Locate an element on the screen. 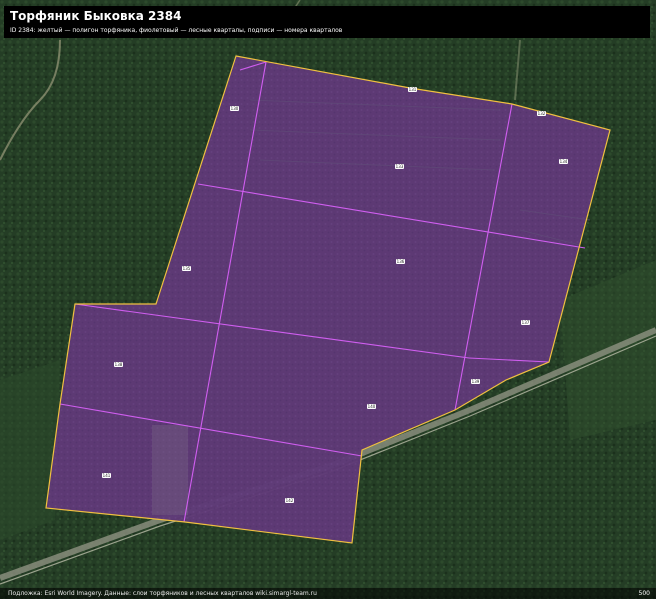 The width and height of the screenshot is (656, 599). quarter-label: 138 is located at coordinates (118, 364).